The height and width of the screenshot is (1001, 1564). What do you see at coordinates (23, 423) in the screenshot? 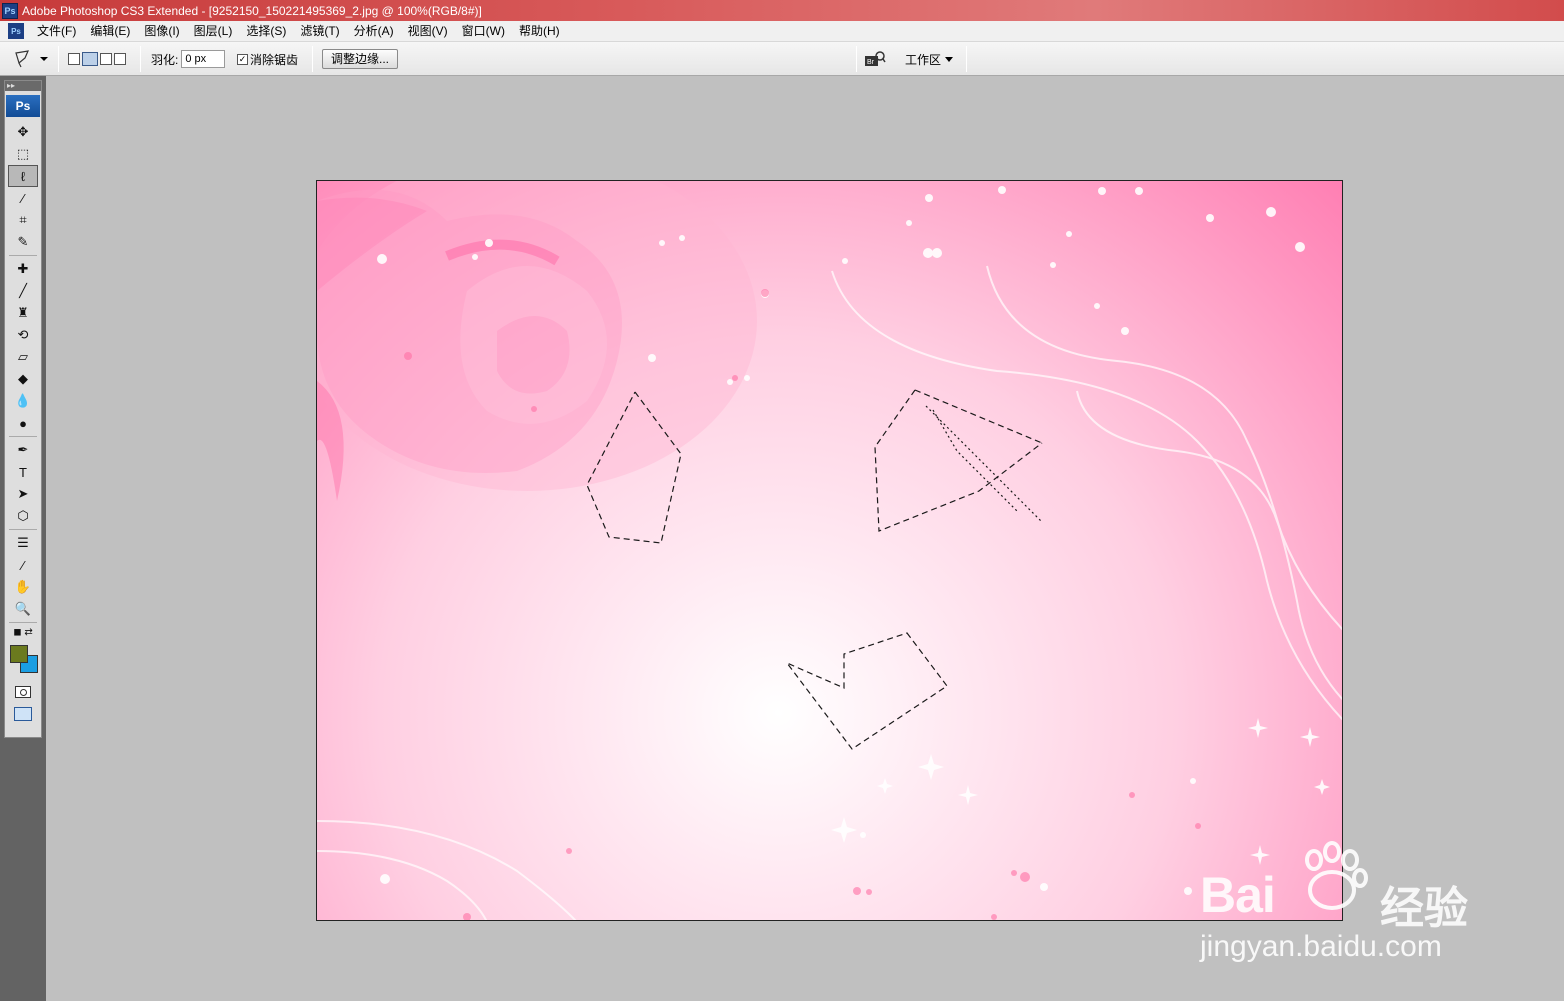
I see `dodge-tool-icon: ●` at bounding box center [23, 423].